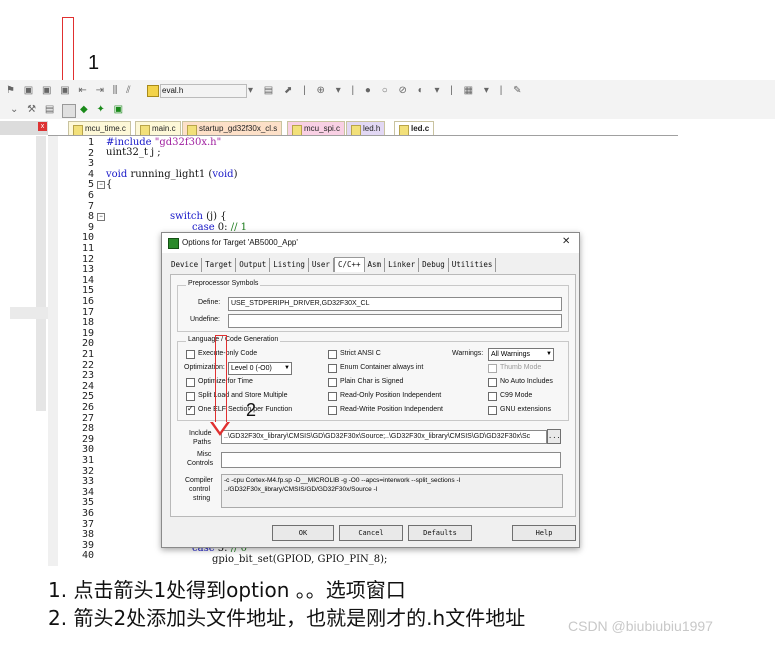 The width and height of the screenshot is (775, 645). I want to click on dialog-app-icon, so click(173, 243).